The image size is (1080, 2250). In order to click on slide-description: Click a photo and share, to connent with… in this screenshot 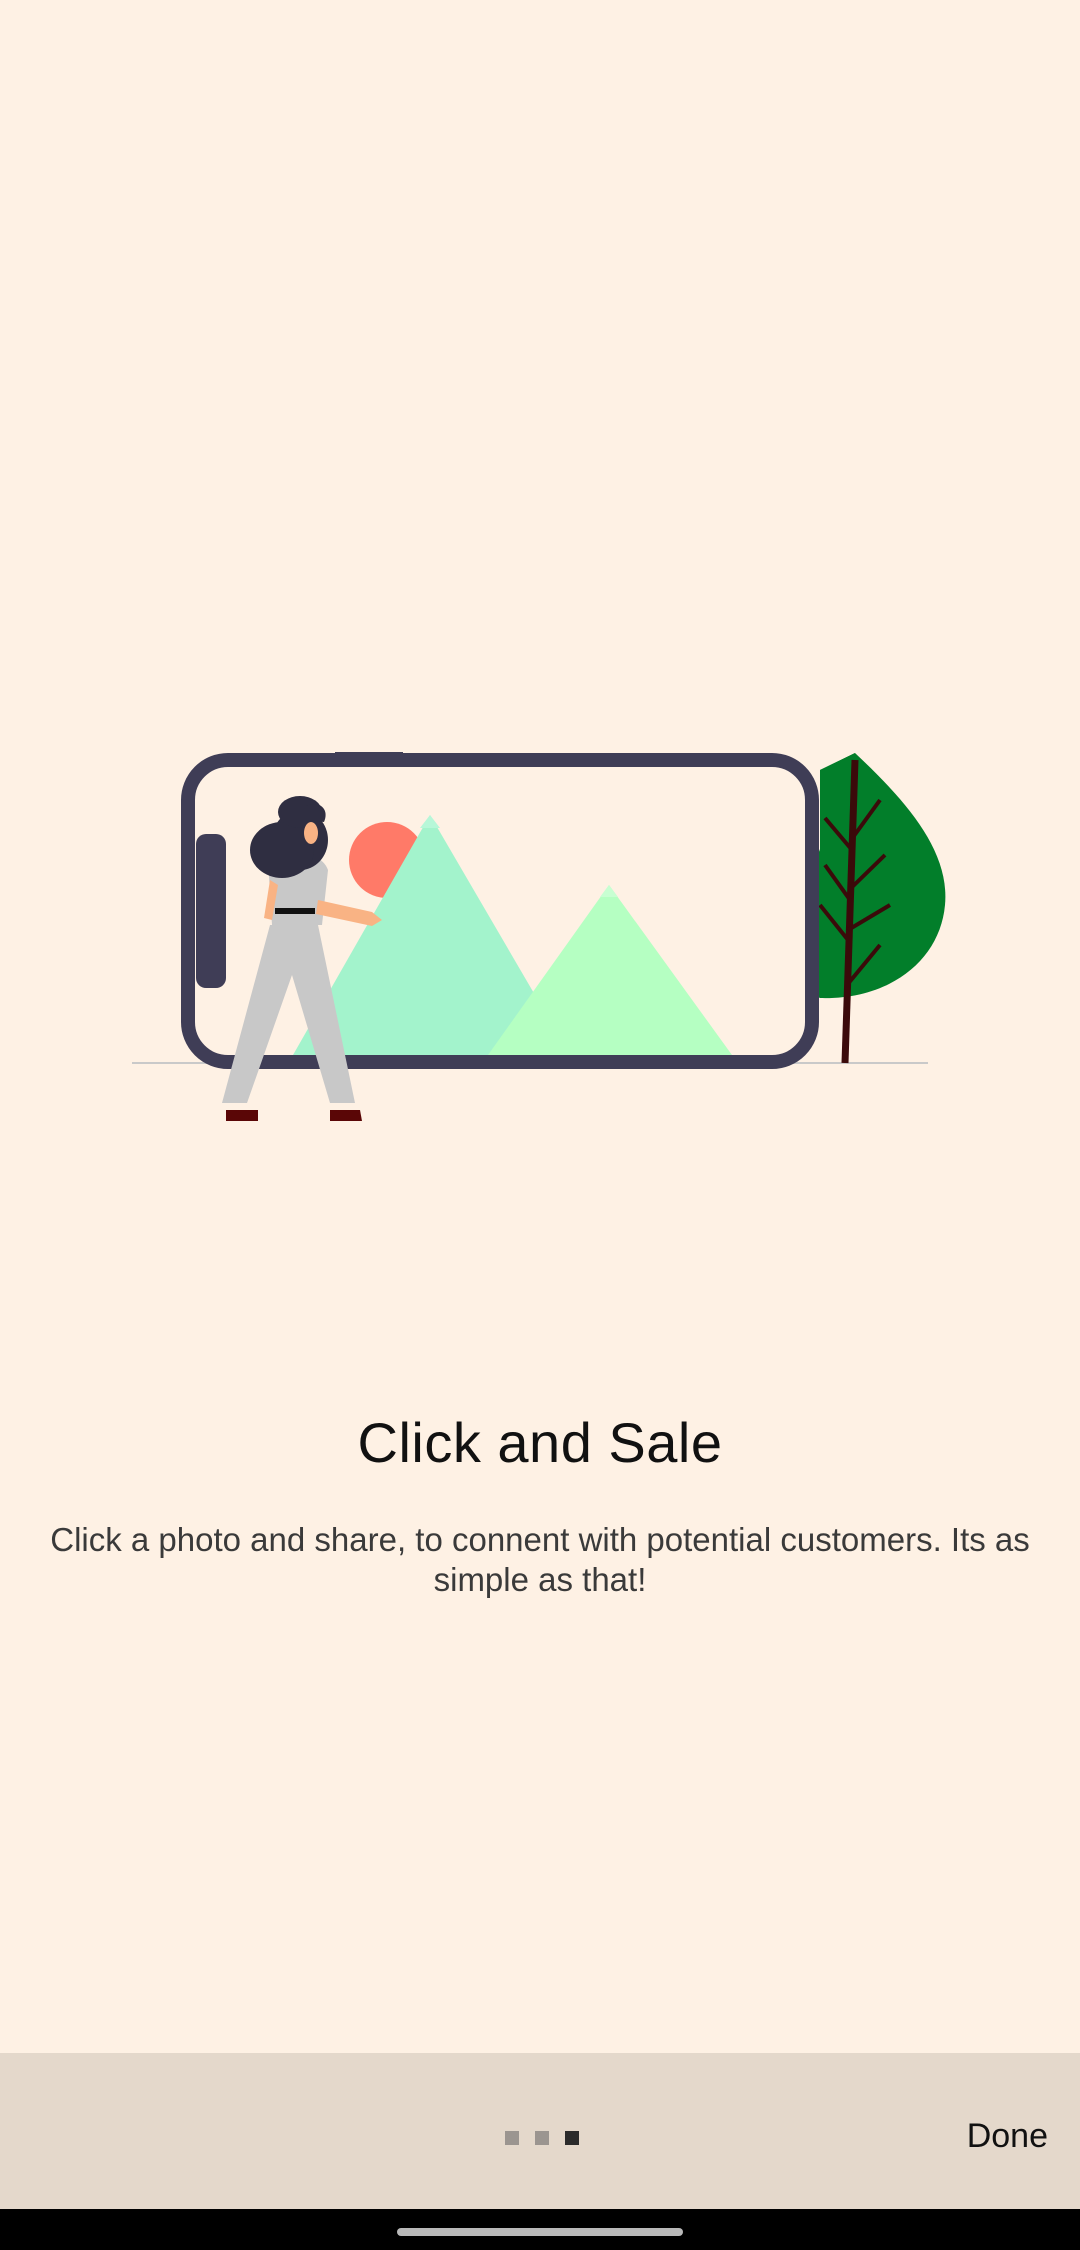, I will do `click(540, 1559)`.